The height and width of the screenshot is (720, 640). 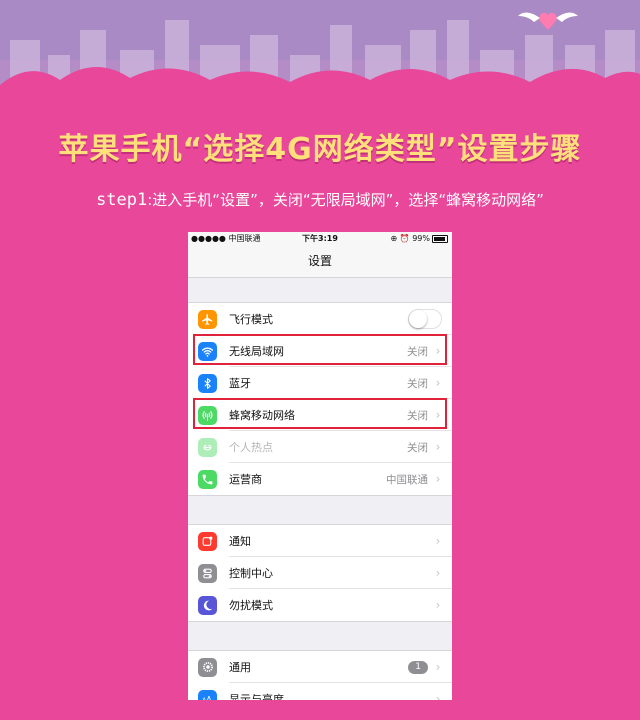 What do you see at coordinates (207, 605) in the screenshot?
I see `moon-icon` at bounding box center [207, 605].